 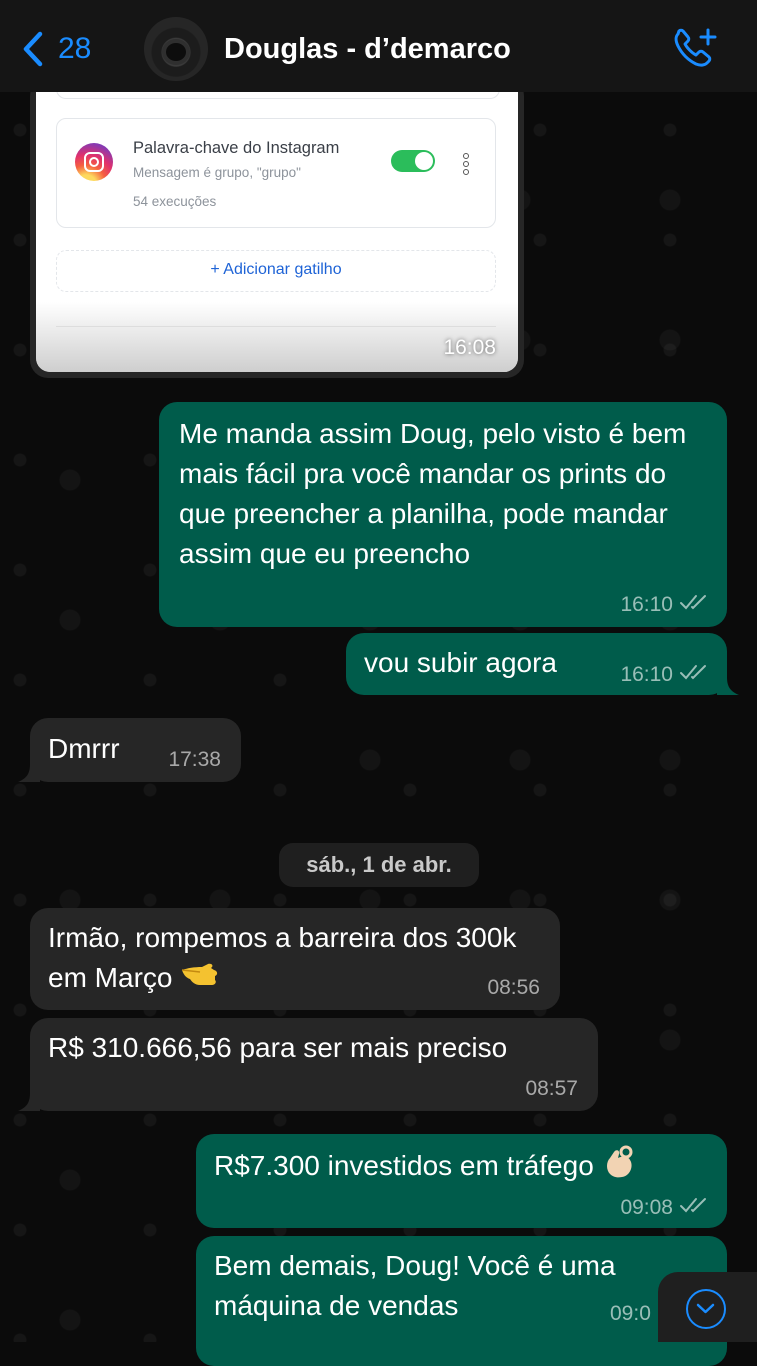 I want to click on more-options-icon, so click(x=466, y=165).